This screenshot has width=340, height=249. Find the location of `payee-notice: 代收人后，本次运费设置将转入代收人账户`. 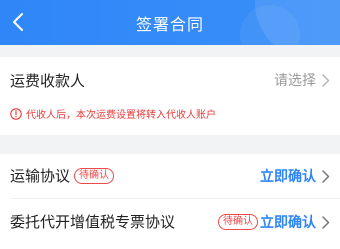

payee-notice: 代收人后，本次运费设置将转入代收人账户 is located at coordinates (113, 113).